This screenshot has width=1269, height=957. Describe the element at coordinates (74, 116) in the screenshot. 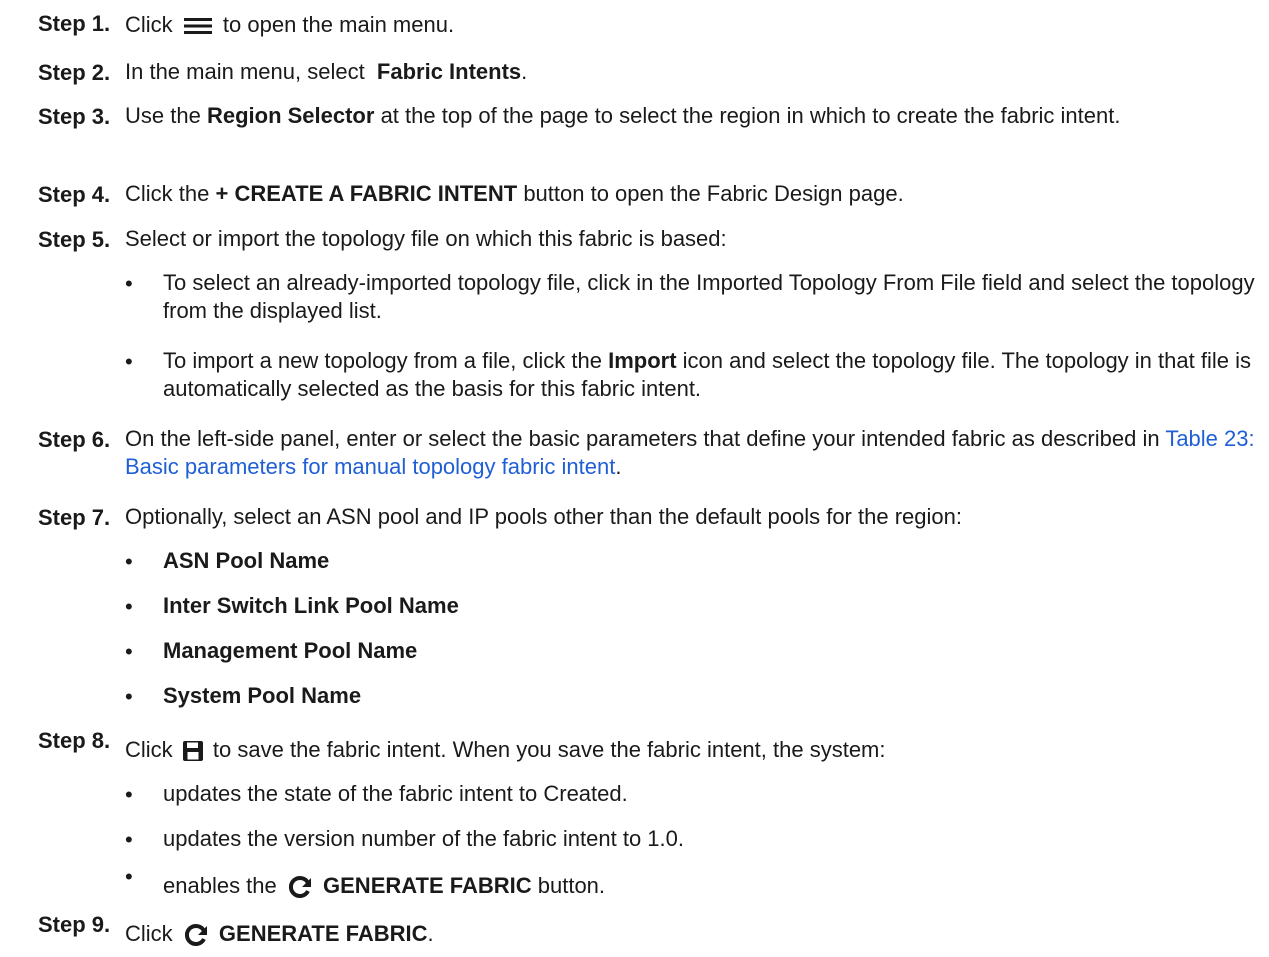

I see `step-label: Step 3.` at that location.